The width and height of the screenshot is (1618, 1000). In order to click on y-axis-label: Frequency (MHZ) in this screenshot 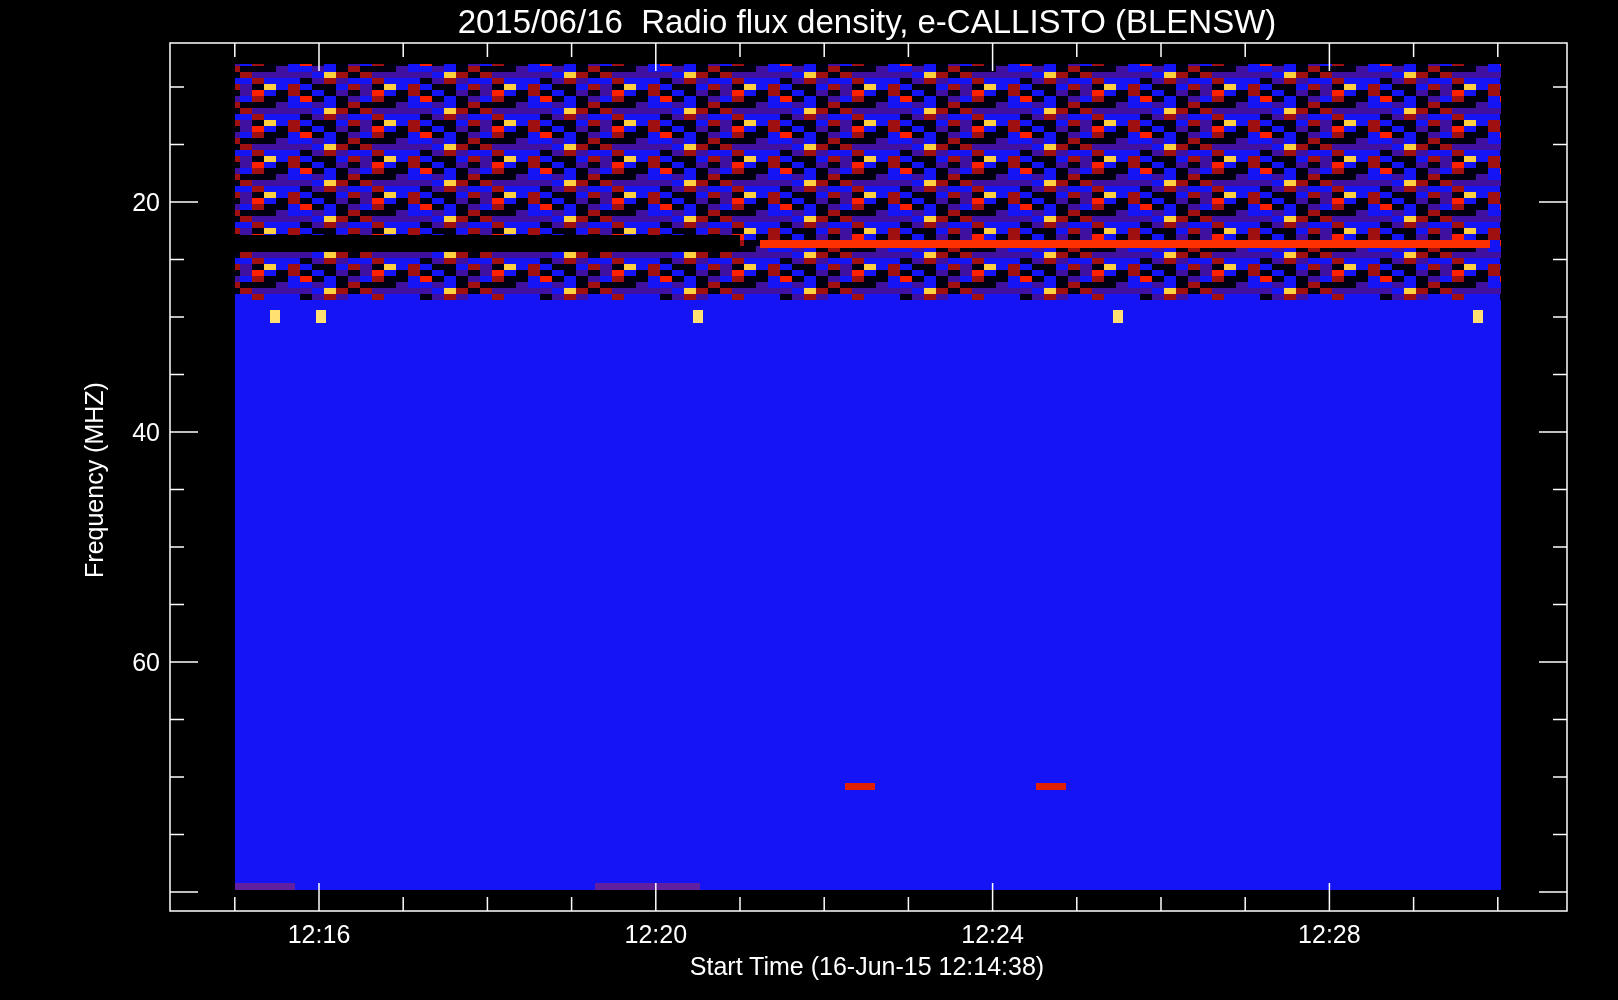, I will do `click(94, 480)`.